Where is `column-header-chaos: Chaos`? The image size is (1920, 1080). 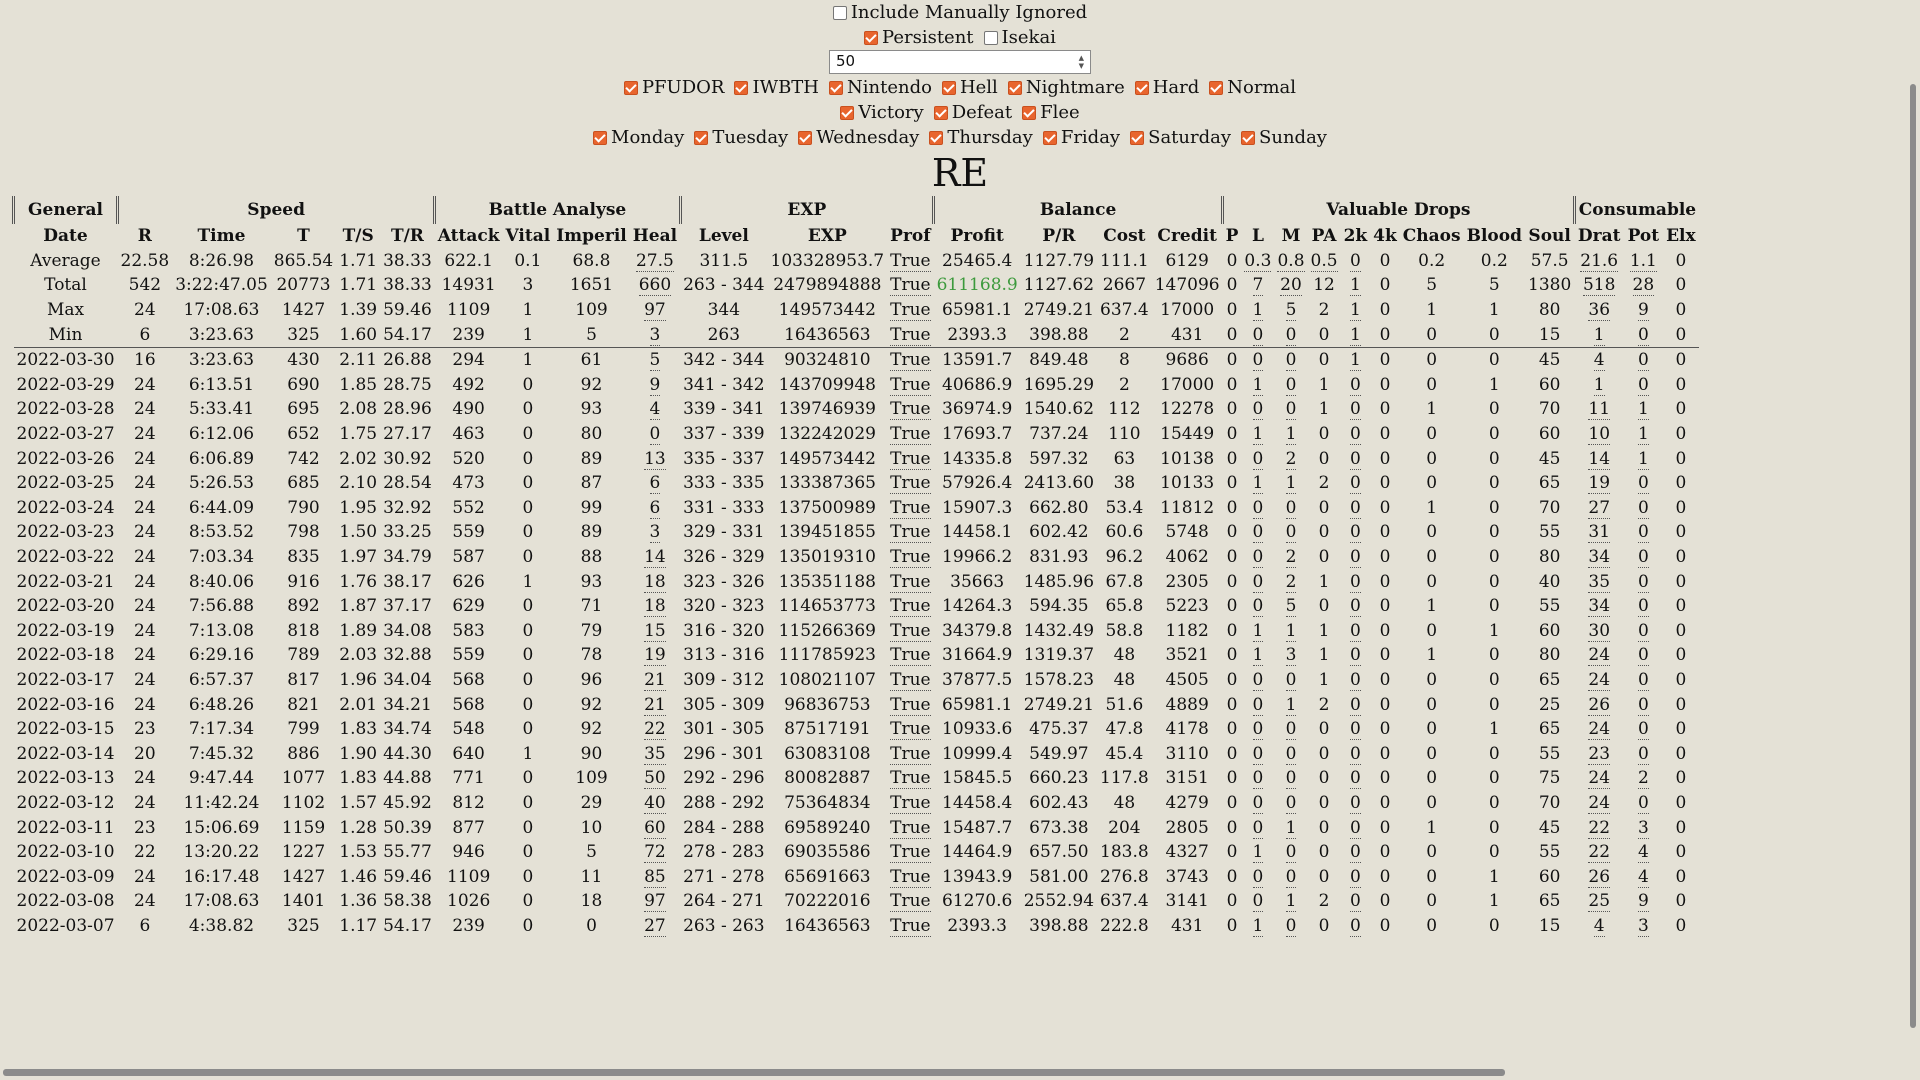
column-header-chaos: Chaos is located at coordinates (1432, 236).